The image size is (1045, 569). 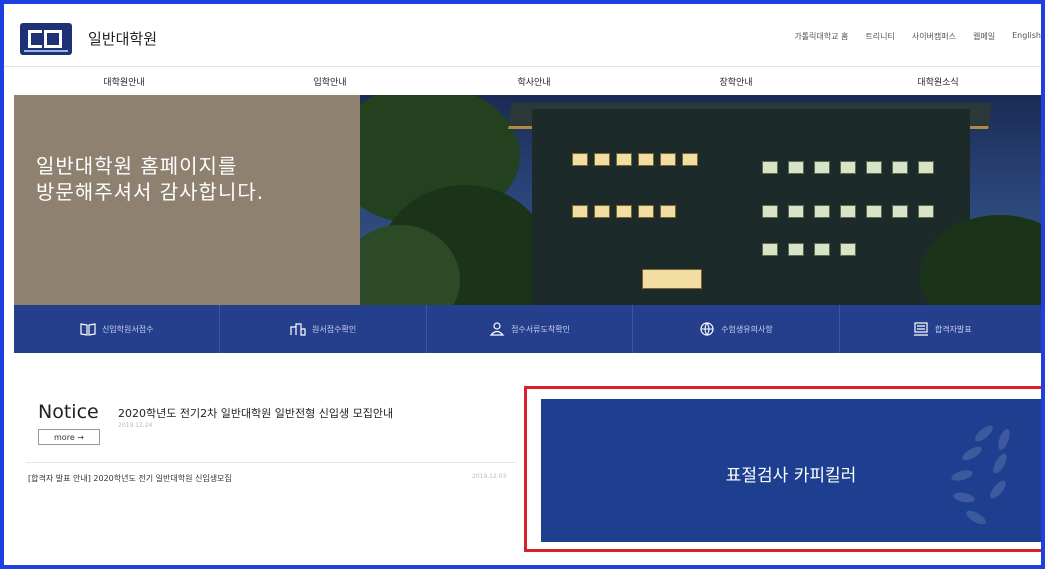 I want to click on board-icon, so click(x=920, y=329).